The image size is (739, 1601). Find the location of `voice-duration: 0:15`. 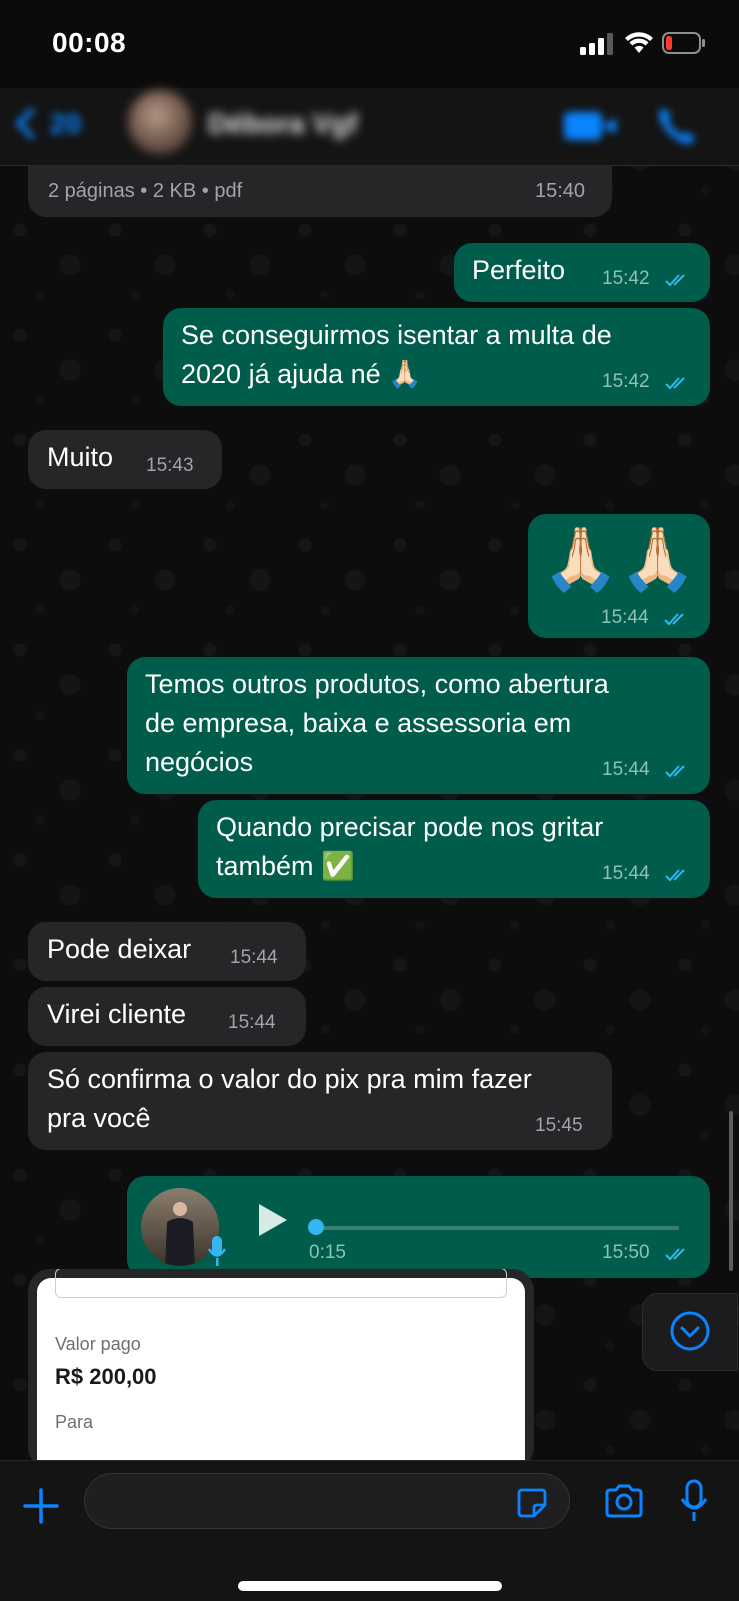

voice-duration: 0:15 is located at coordinates (327, 1252).